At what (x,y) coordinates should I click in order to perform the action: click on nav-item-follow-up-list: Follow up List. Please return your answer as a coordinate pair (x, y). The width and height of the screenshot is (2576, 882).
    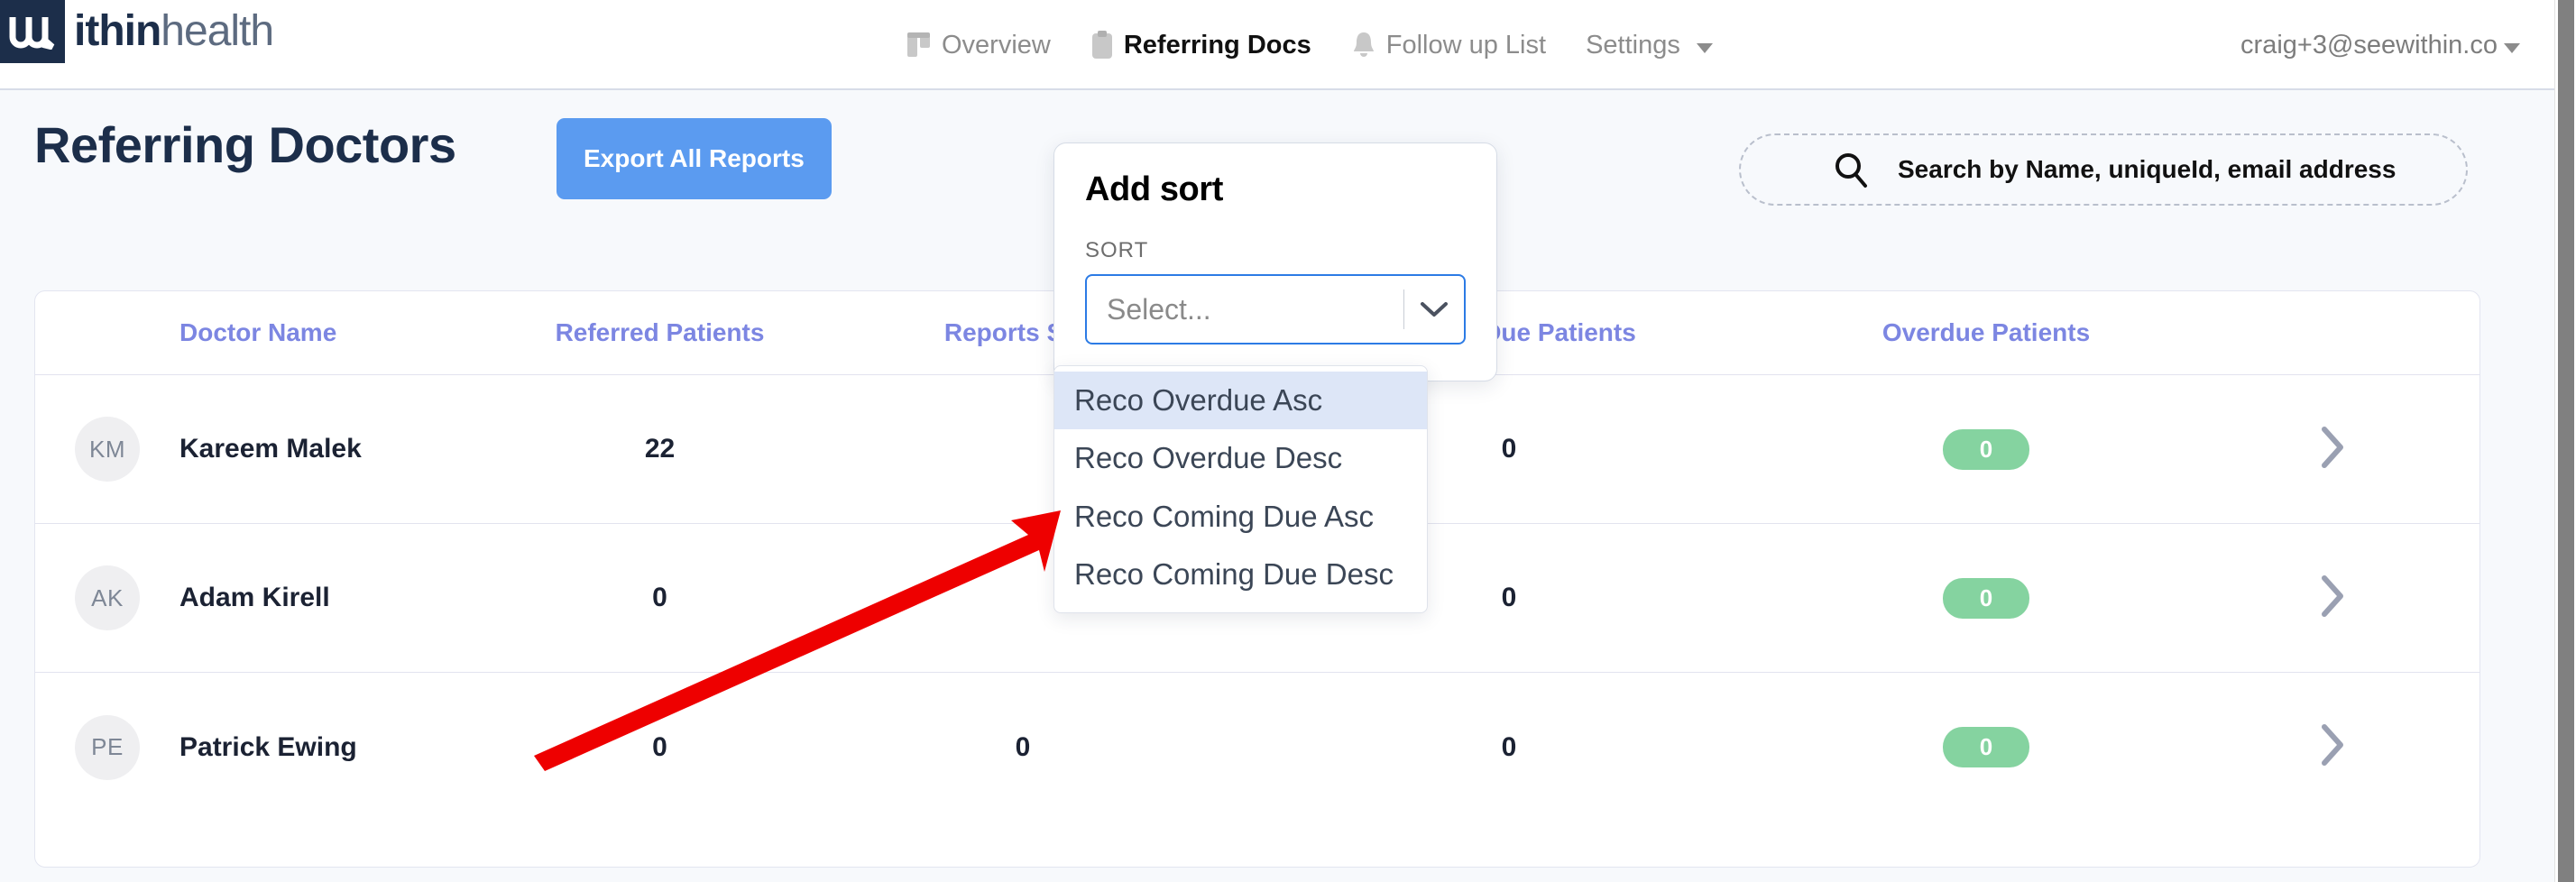
    Looking at the image, I should click on (1448, 45).